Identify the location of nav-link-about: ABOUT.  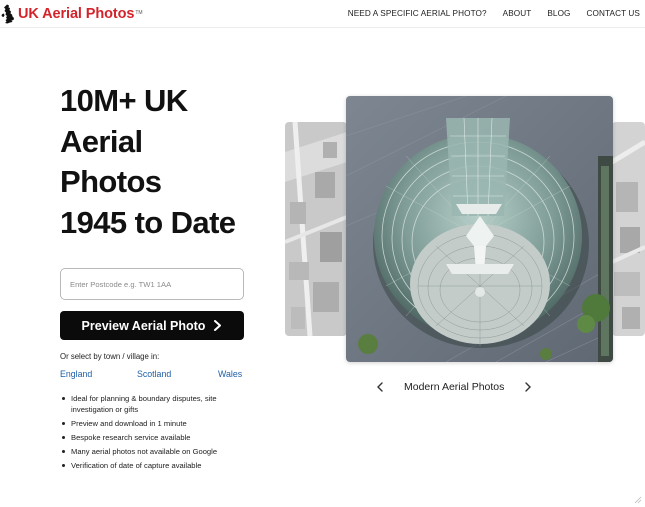
(517, 13).